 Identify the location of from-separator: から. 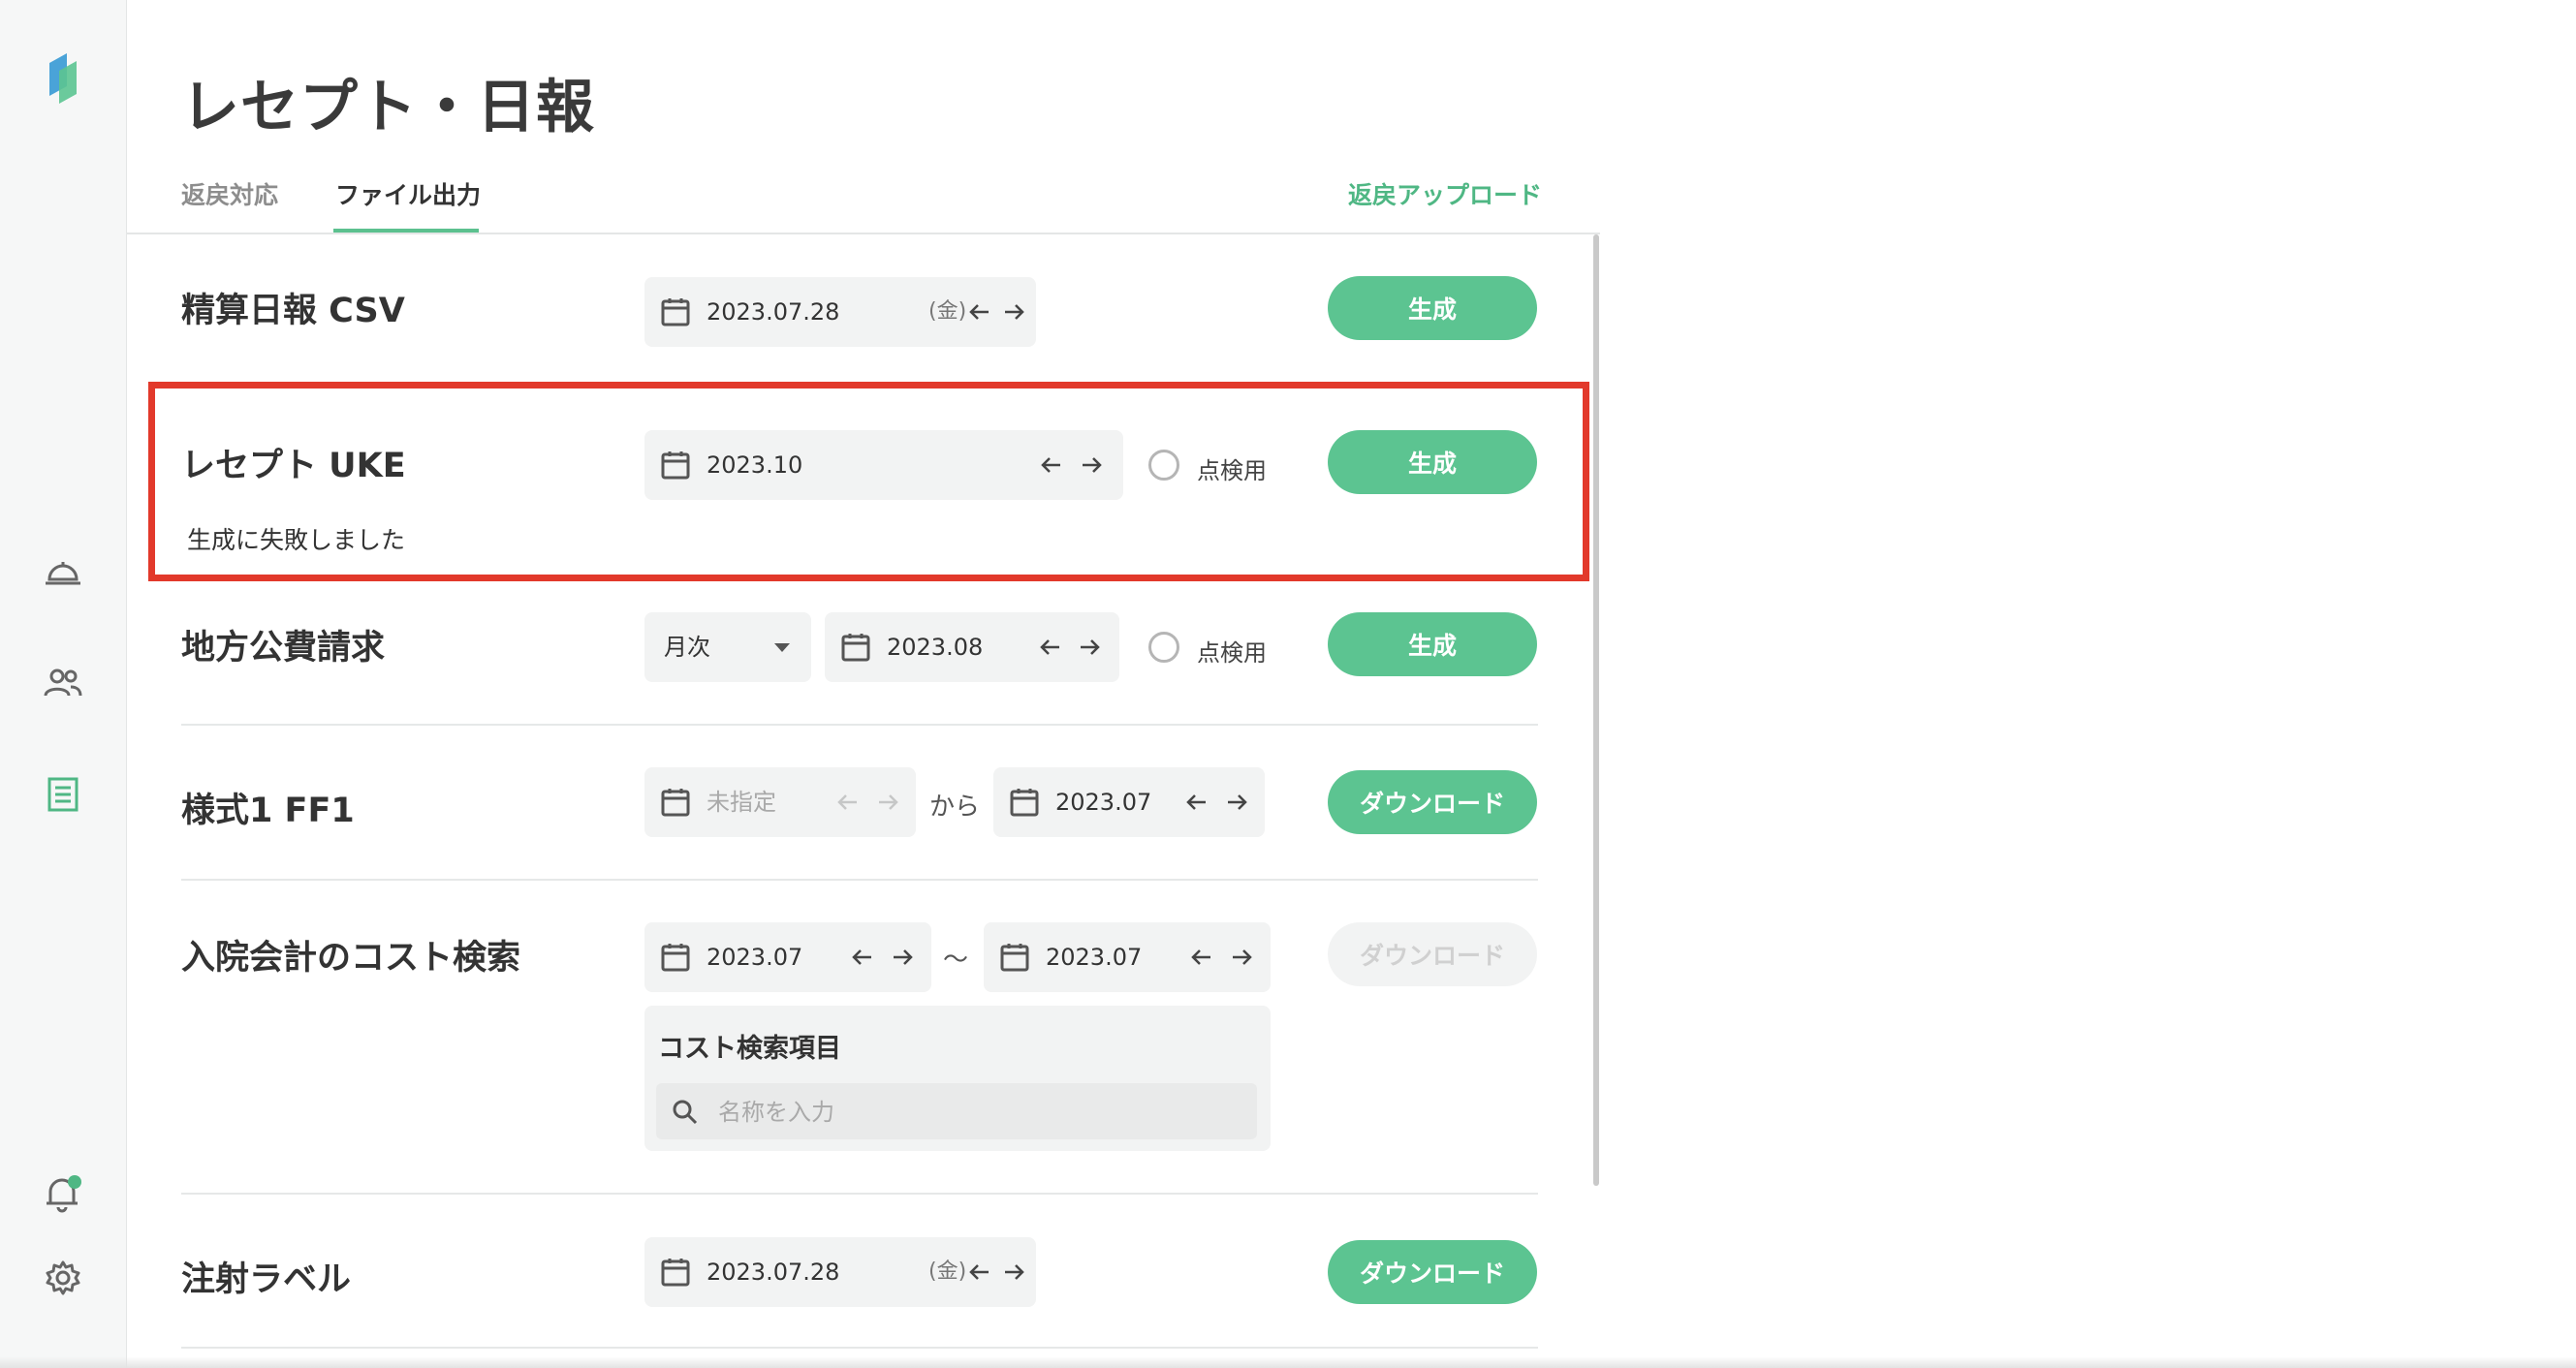
(955, 808).